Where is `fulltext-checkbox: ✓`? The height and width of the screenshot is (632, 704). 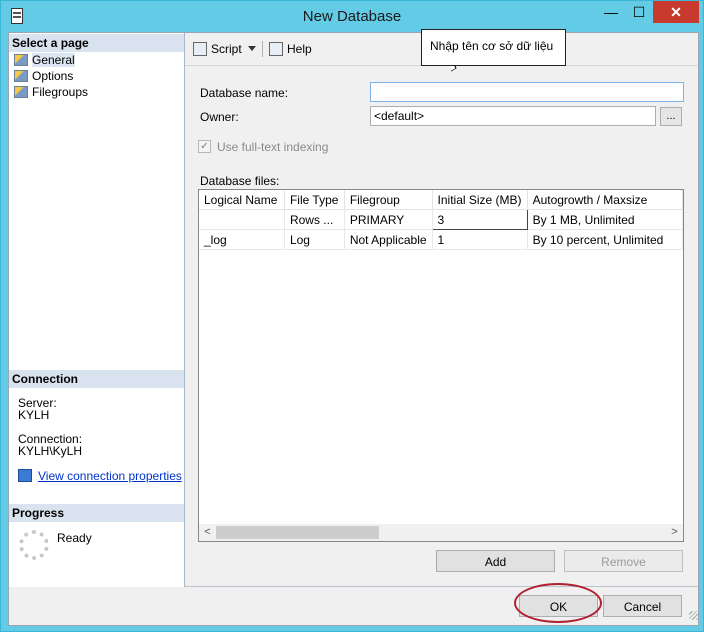 fulltext-checkbox: ✓ is located at coordinates (204, 146).